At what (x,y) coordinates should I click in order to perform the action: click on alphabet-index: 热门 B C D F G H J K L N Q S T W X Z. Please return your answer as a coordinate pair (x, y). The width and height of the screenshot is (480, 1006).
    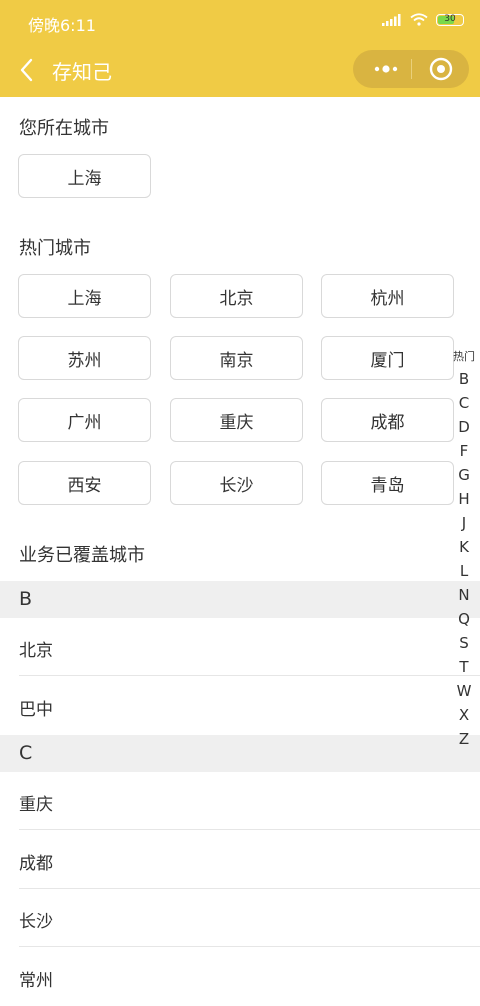
    Looking at the image, I should click on (464, 549).